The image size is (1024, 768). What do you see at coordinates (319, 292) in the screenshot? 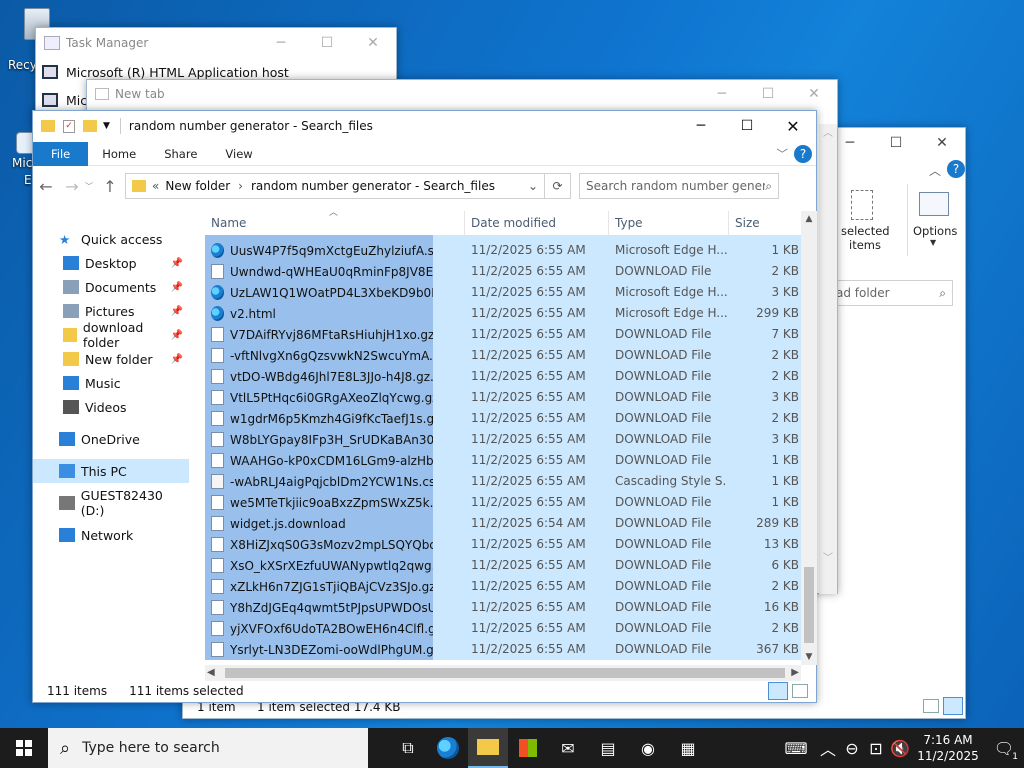
I see `file-name-cell: UzLAW1Q1WOatPD4L3XbeKD9b0Lg.svg` at bounding box center [319, 292].